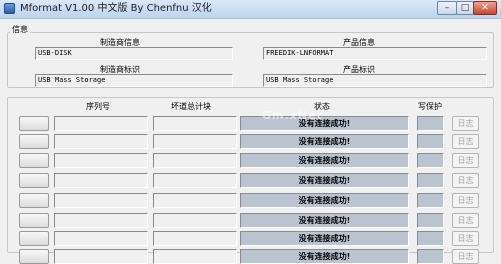 The image size is (501, 264). I want to click on product-id-field: USB Mass Storage, so click(375, 80).